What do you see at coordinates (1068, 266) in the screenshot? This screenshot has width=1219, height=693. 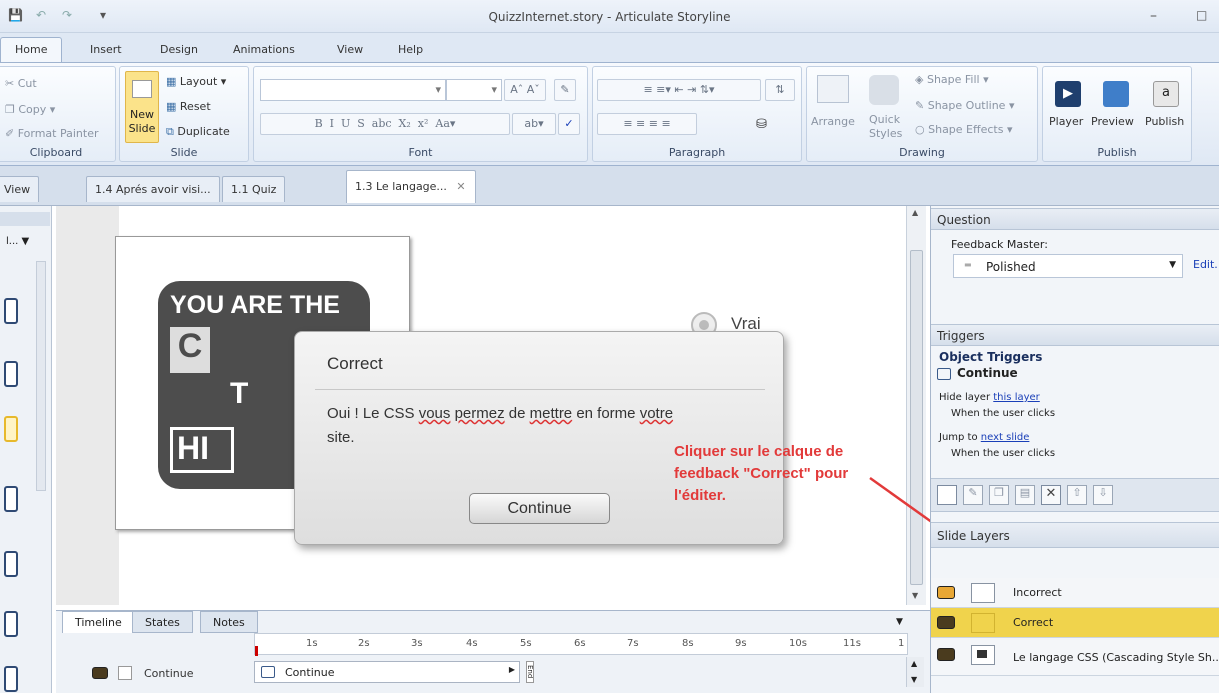 I see `feedback-master-select: ▬ Polished ▼` at bounding box center [1068, 266].